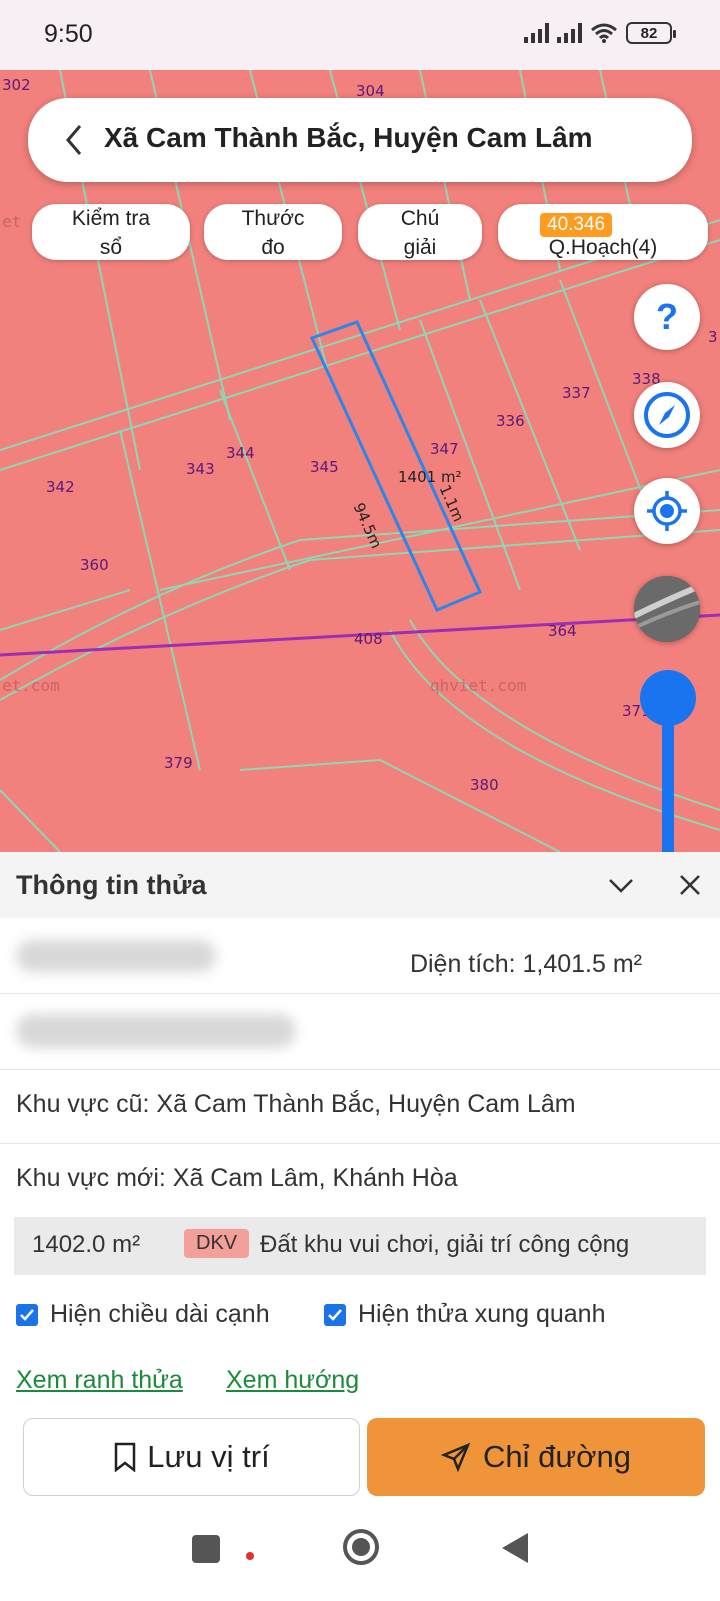 This screenshot has width=720, height=1601. I want to click on system-nav-bar, so click(360, 1553).